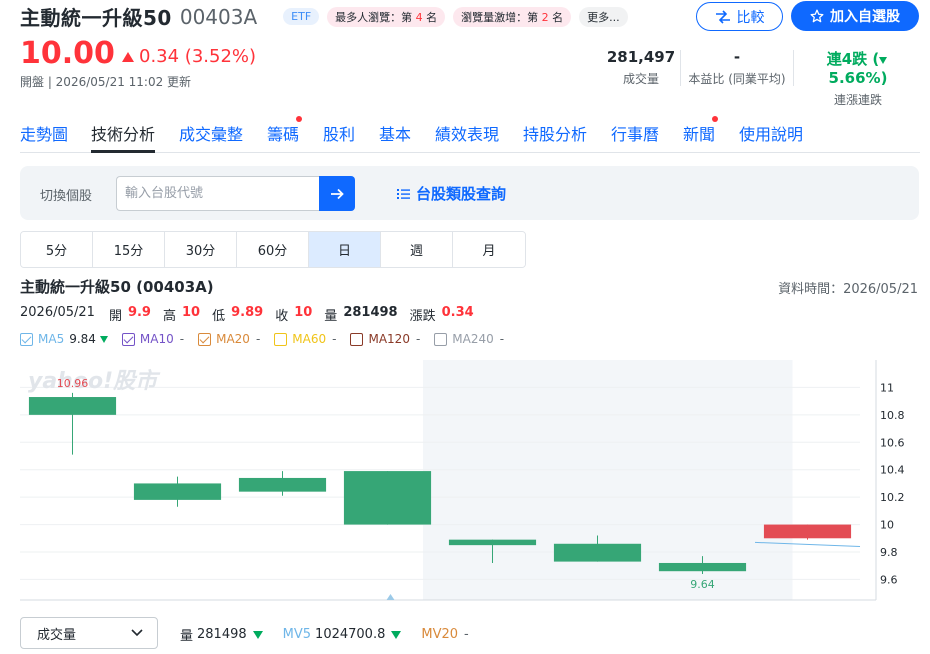 Image resolution: width=930 pixels, height=654 pixels. Describe the element at coordinates (73, 383) in the screenshot. I see `max-label: 10.96` at that location.